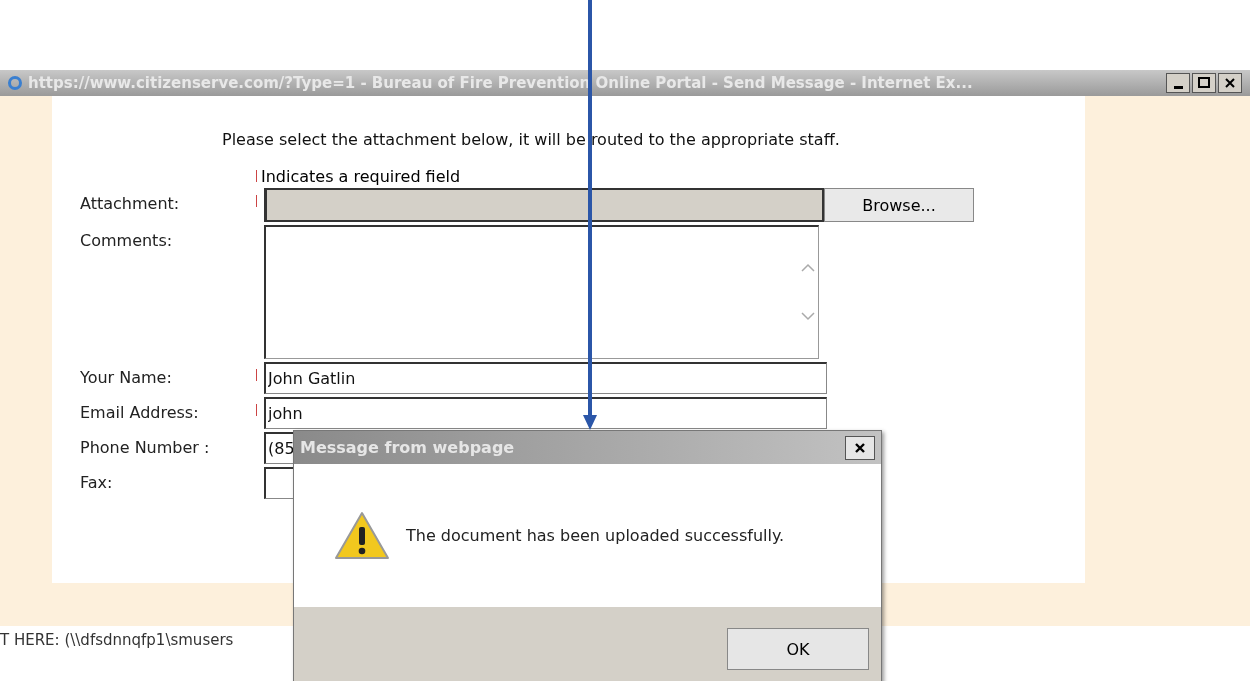  What do you see at coordinates (1178, 87) in the screenshot?
I see `minimize-icon` at bounding box center [1178, 87].